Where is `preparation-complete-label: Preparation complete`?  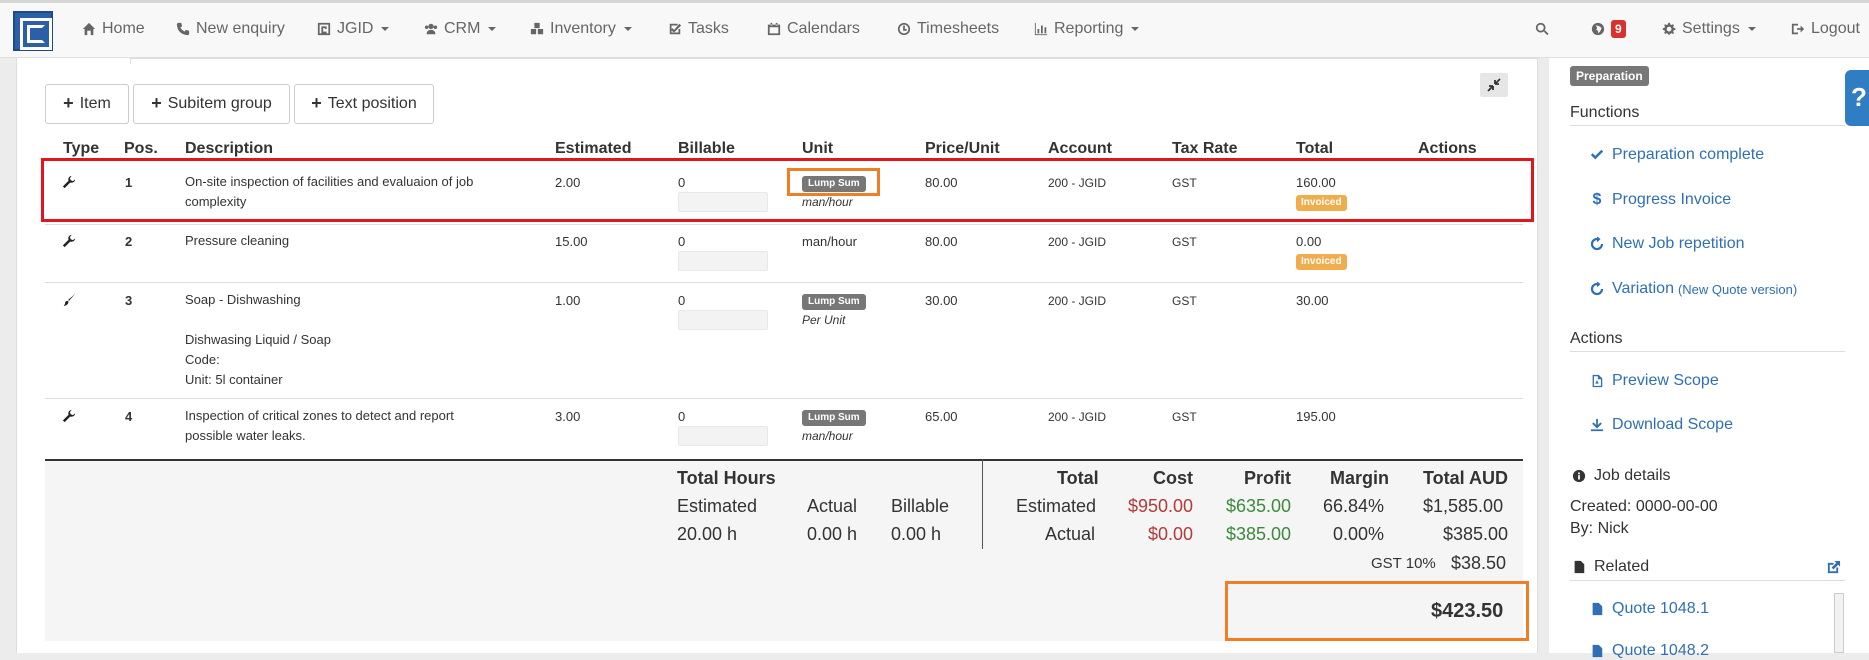
preparation-complete-label: Preparation complete is located at coordinates (1688, 154).